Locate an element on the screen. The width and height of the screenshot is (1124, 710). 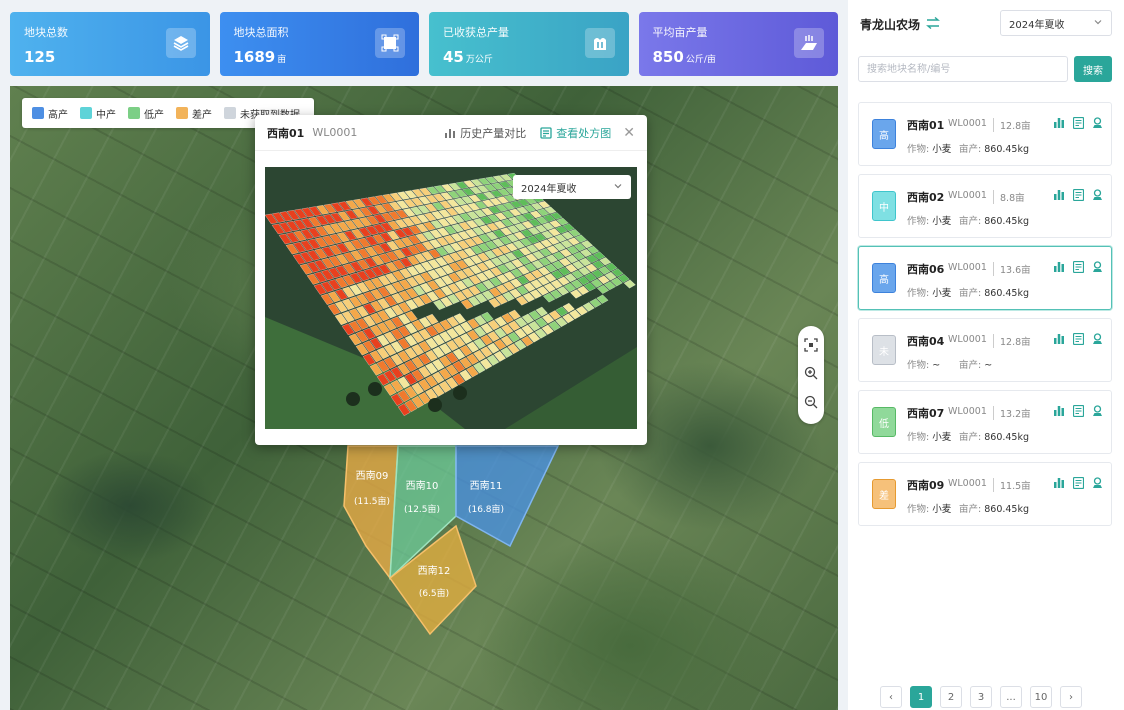
legend-item: 低产 is located at coordinates (146, 113).